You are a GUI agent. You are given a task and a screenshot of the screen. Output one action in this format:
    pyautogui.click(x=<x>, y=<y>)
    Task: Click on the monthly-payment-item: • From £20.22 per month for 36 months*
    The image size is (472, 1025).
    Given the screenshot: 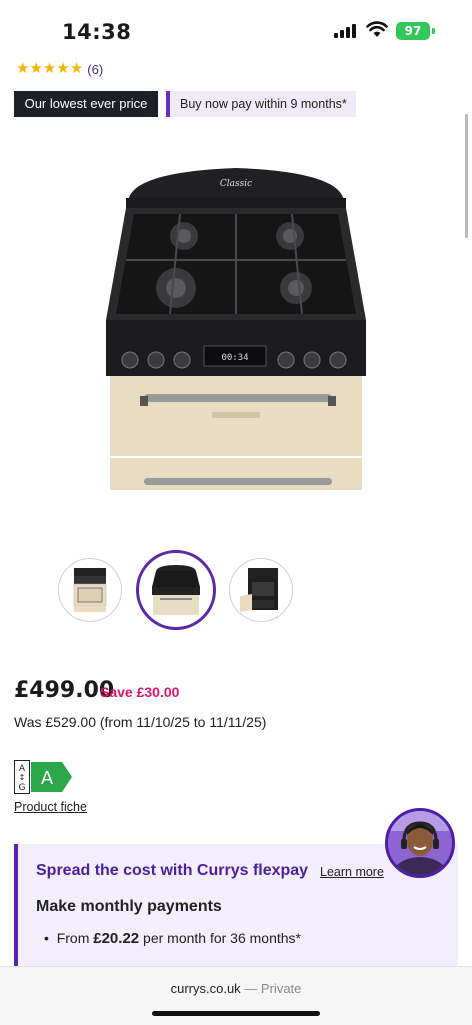 What is the action you would take?
    pyautogui.click(x=173, y=938)
    